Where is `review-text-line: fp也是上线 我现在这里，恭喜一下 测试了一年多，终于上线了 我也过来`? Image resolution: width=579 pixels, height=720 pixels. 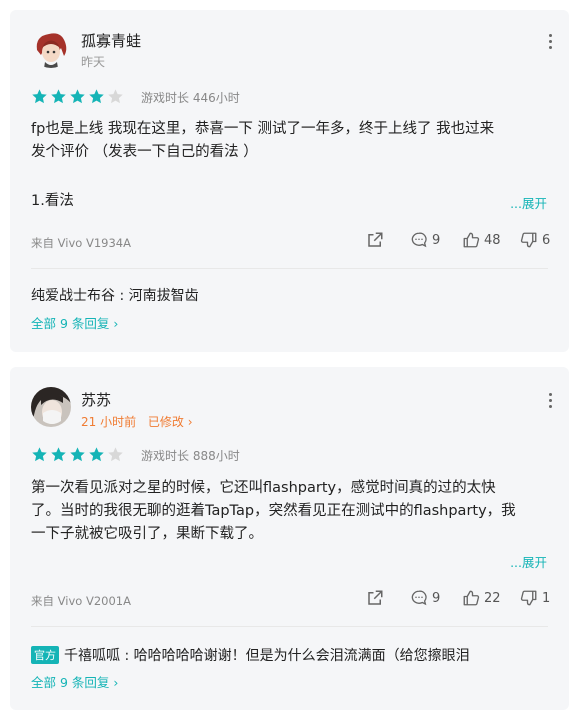
review-text-line: fp也是上线 我现在这里，恭喜一下 测试了一年多，终于上线了 我也过来 is located at coordinates (263, 129).